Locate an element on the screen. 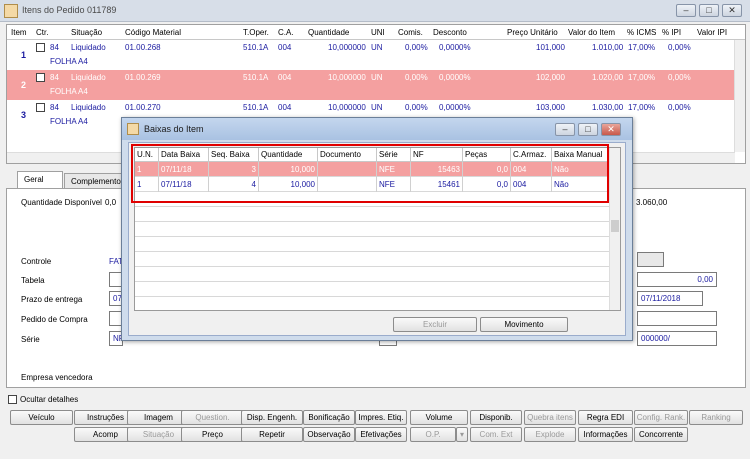 This screenshot has width=750, height=459. col-header: Preço Unitário is located at coordinates (532, 32).